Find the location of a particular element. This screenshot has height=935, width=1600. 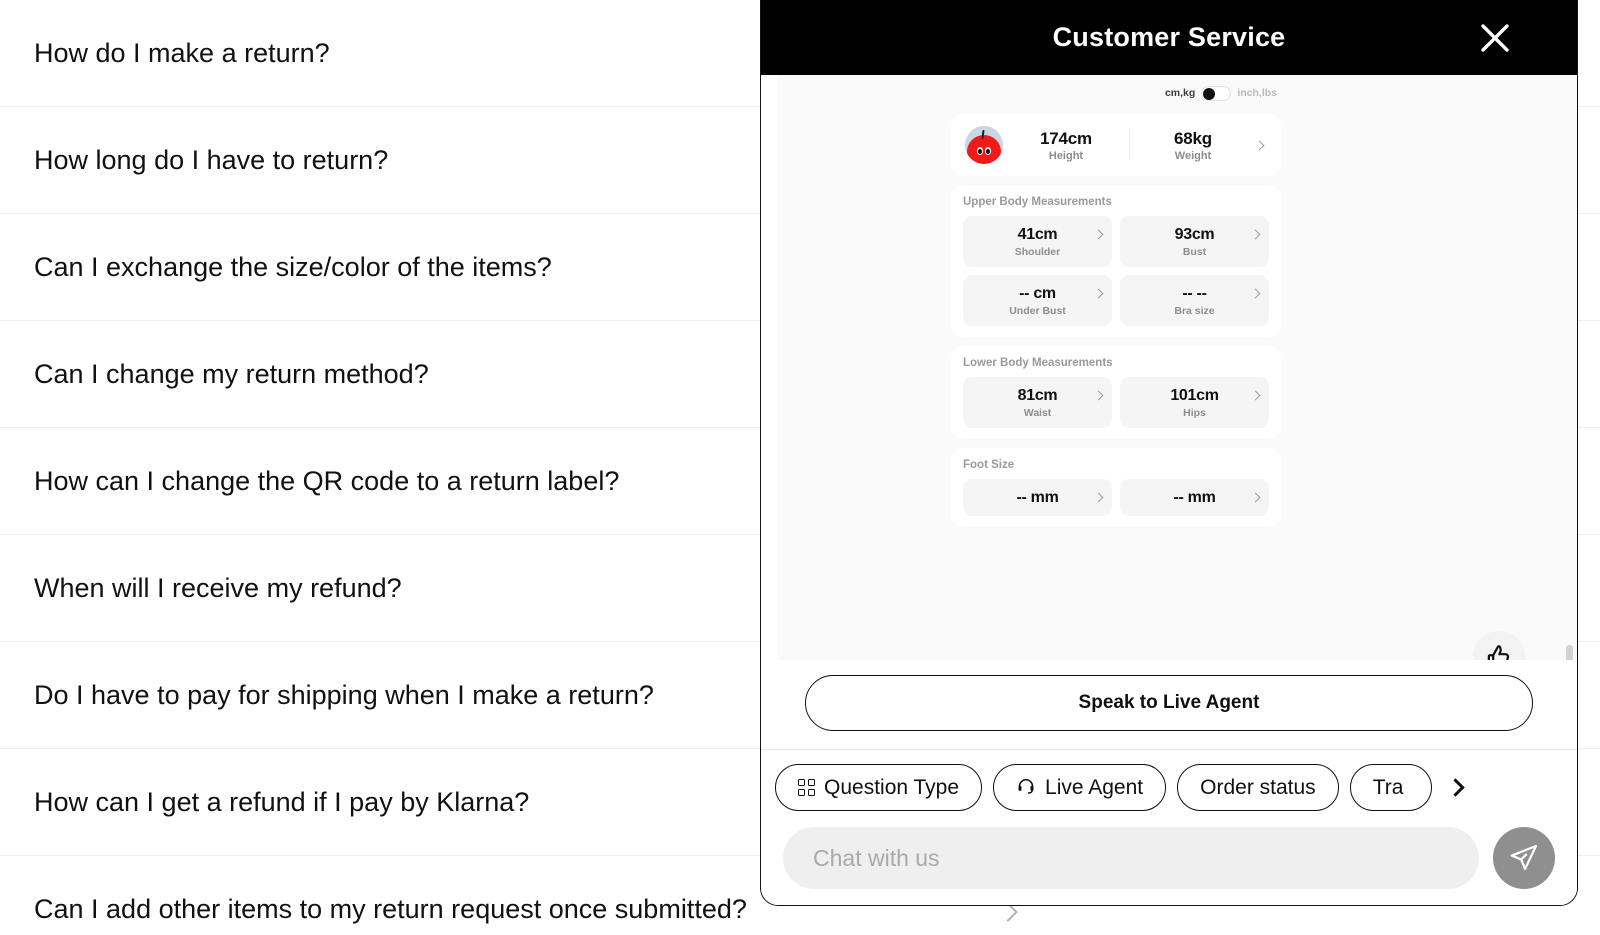

scrollbar is located at coordinates (1569, 412).